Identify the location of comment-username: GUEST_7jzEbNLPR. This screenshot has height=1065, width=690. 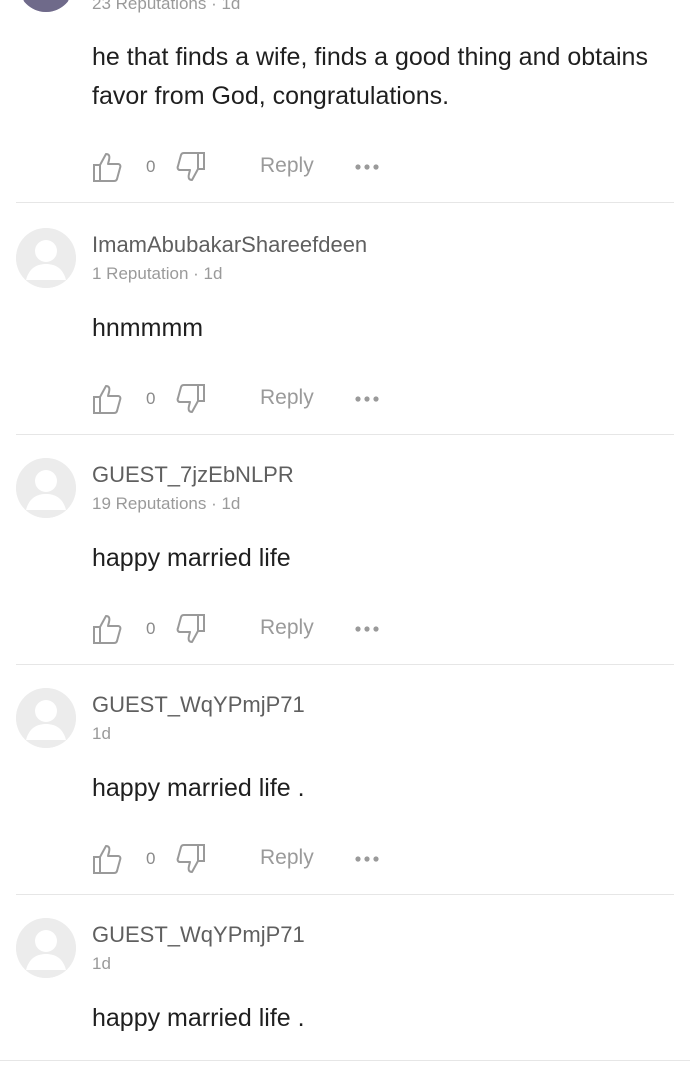
(193, 475).